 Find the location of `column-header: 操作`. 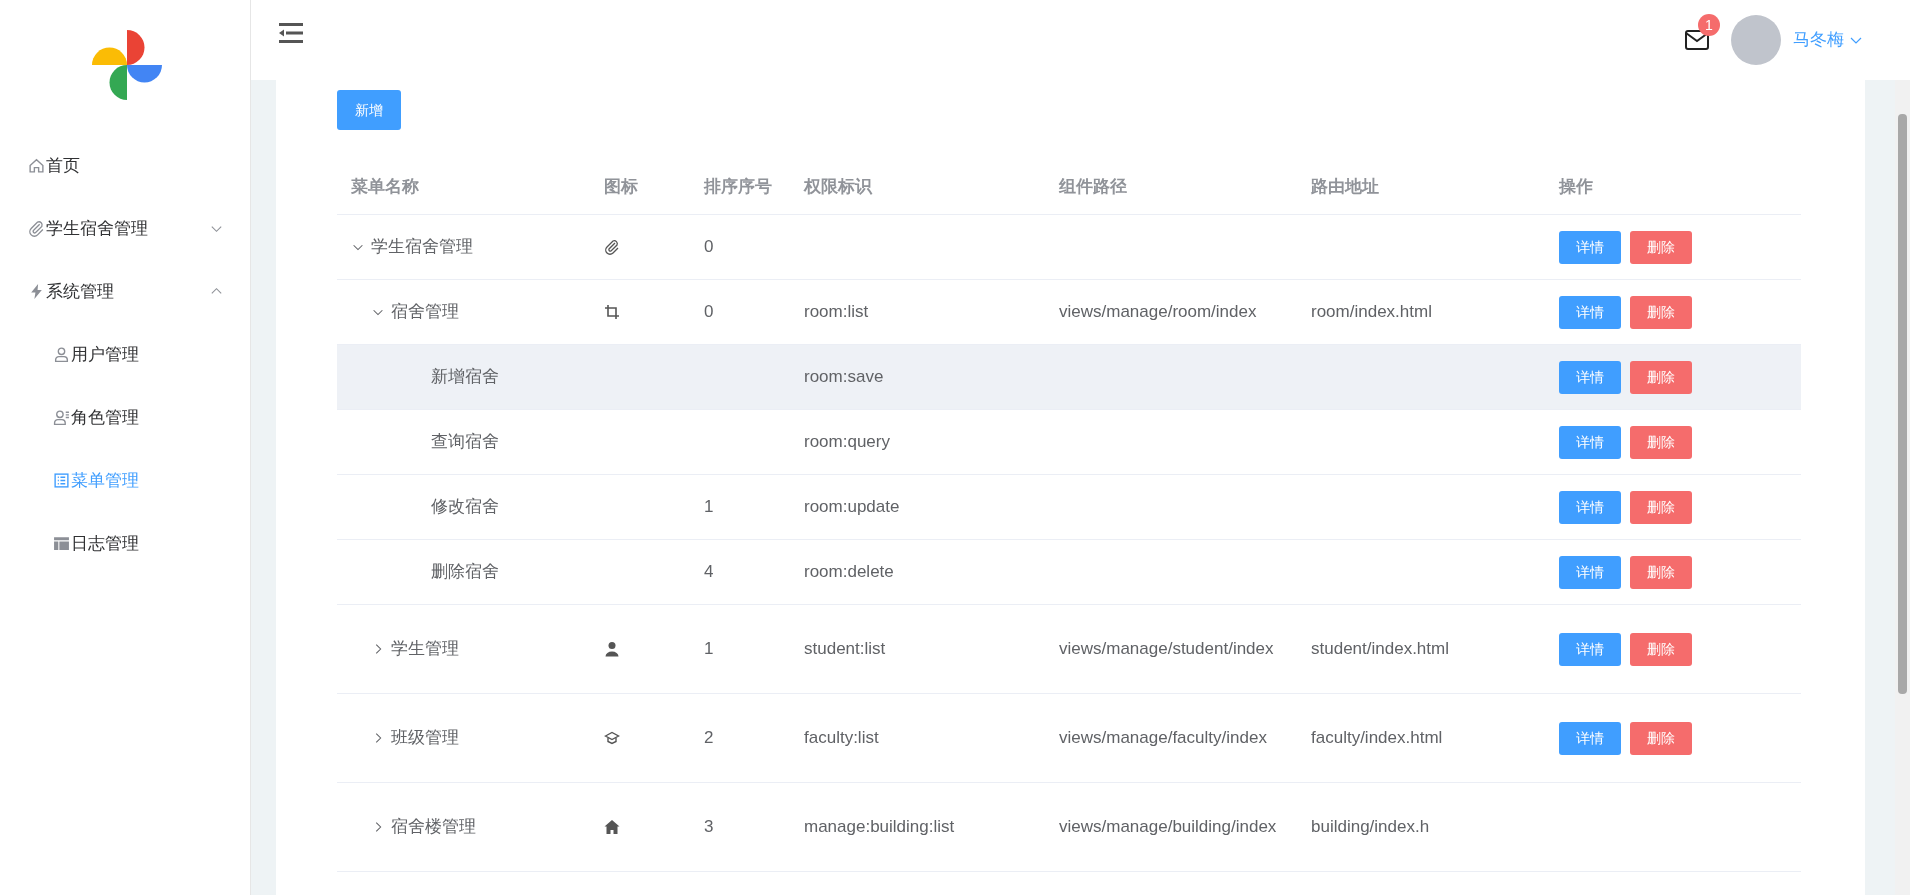

column-header: 操作 is located at coordinates (1576, 186).